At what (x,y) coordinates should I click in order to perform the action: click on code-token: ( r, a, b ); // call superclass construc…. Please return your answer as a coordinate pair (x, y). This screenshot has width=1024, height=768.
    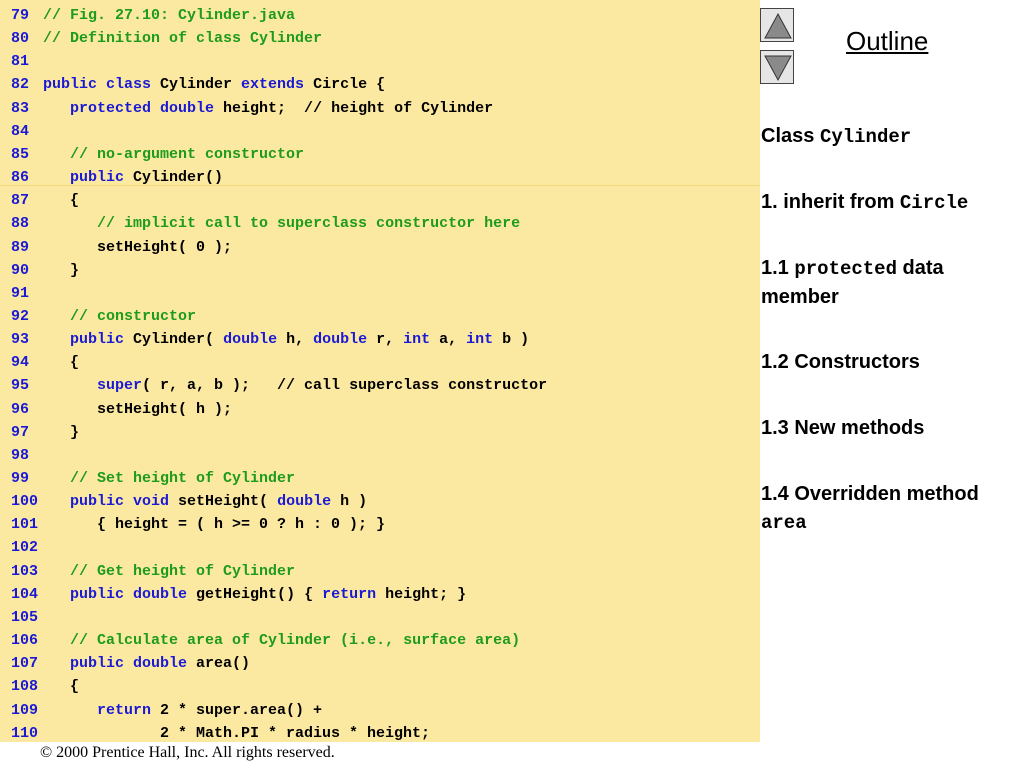
    Looking at the image, I should click on (345, 386).